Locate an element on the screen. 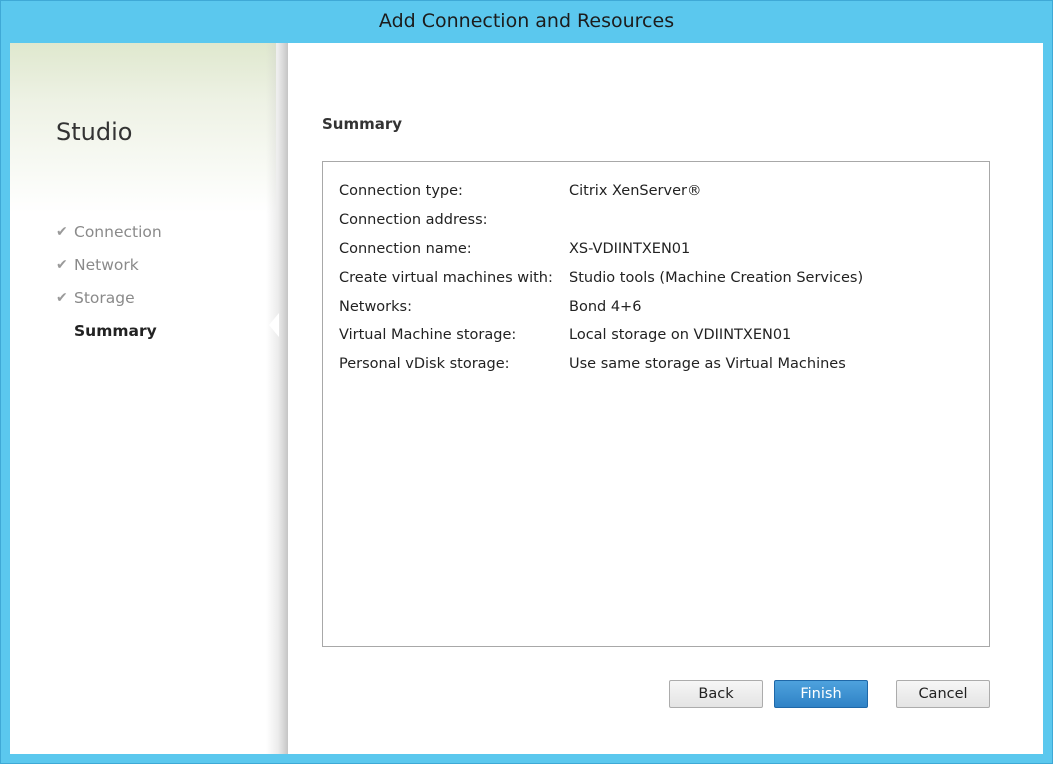 This screenshot has height=764, width=1053. step-storage: ✔ Storage is located at coordinates (109, 297).